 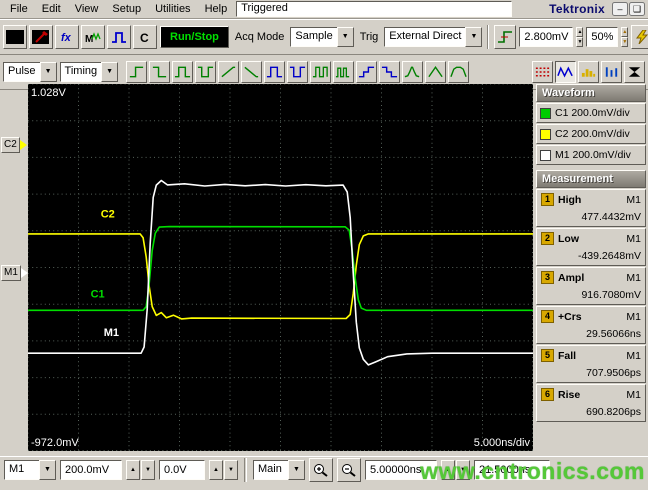 I want to click on svg-text: C, so click(x=144, y=37).